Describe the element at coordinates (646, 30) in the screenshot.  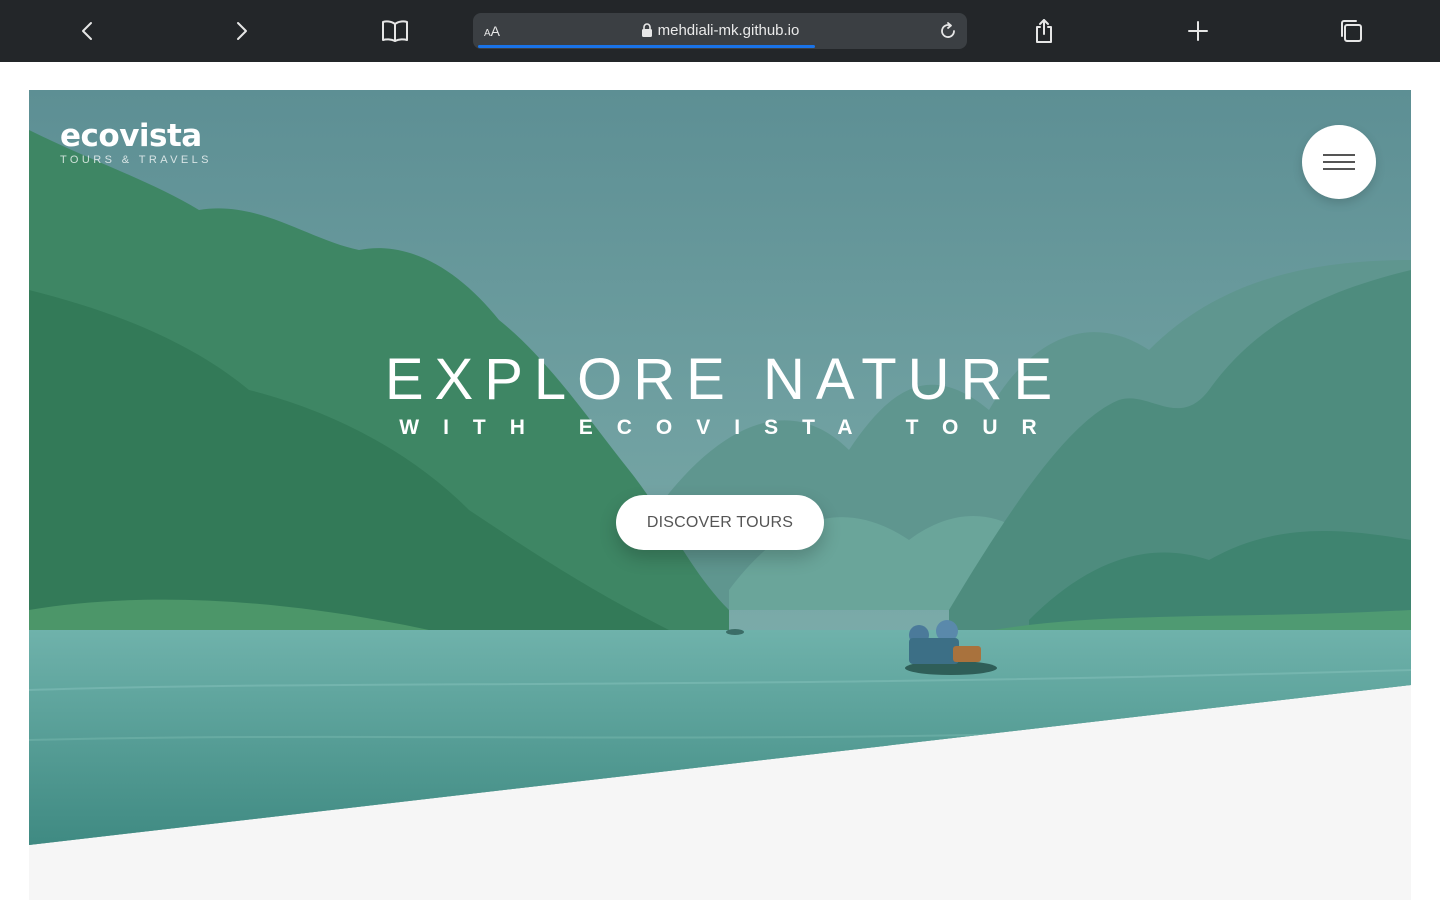
I see `lock-icon` at that location.